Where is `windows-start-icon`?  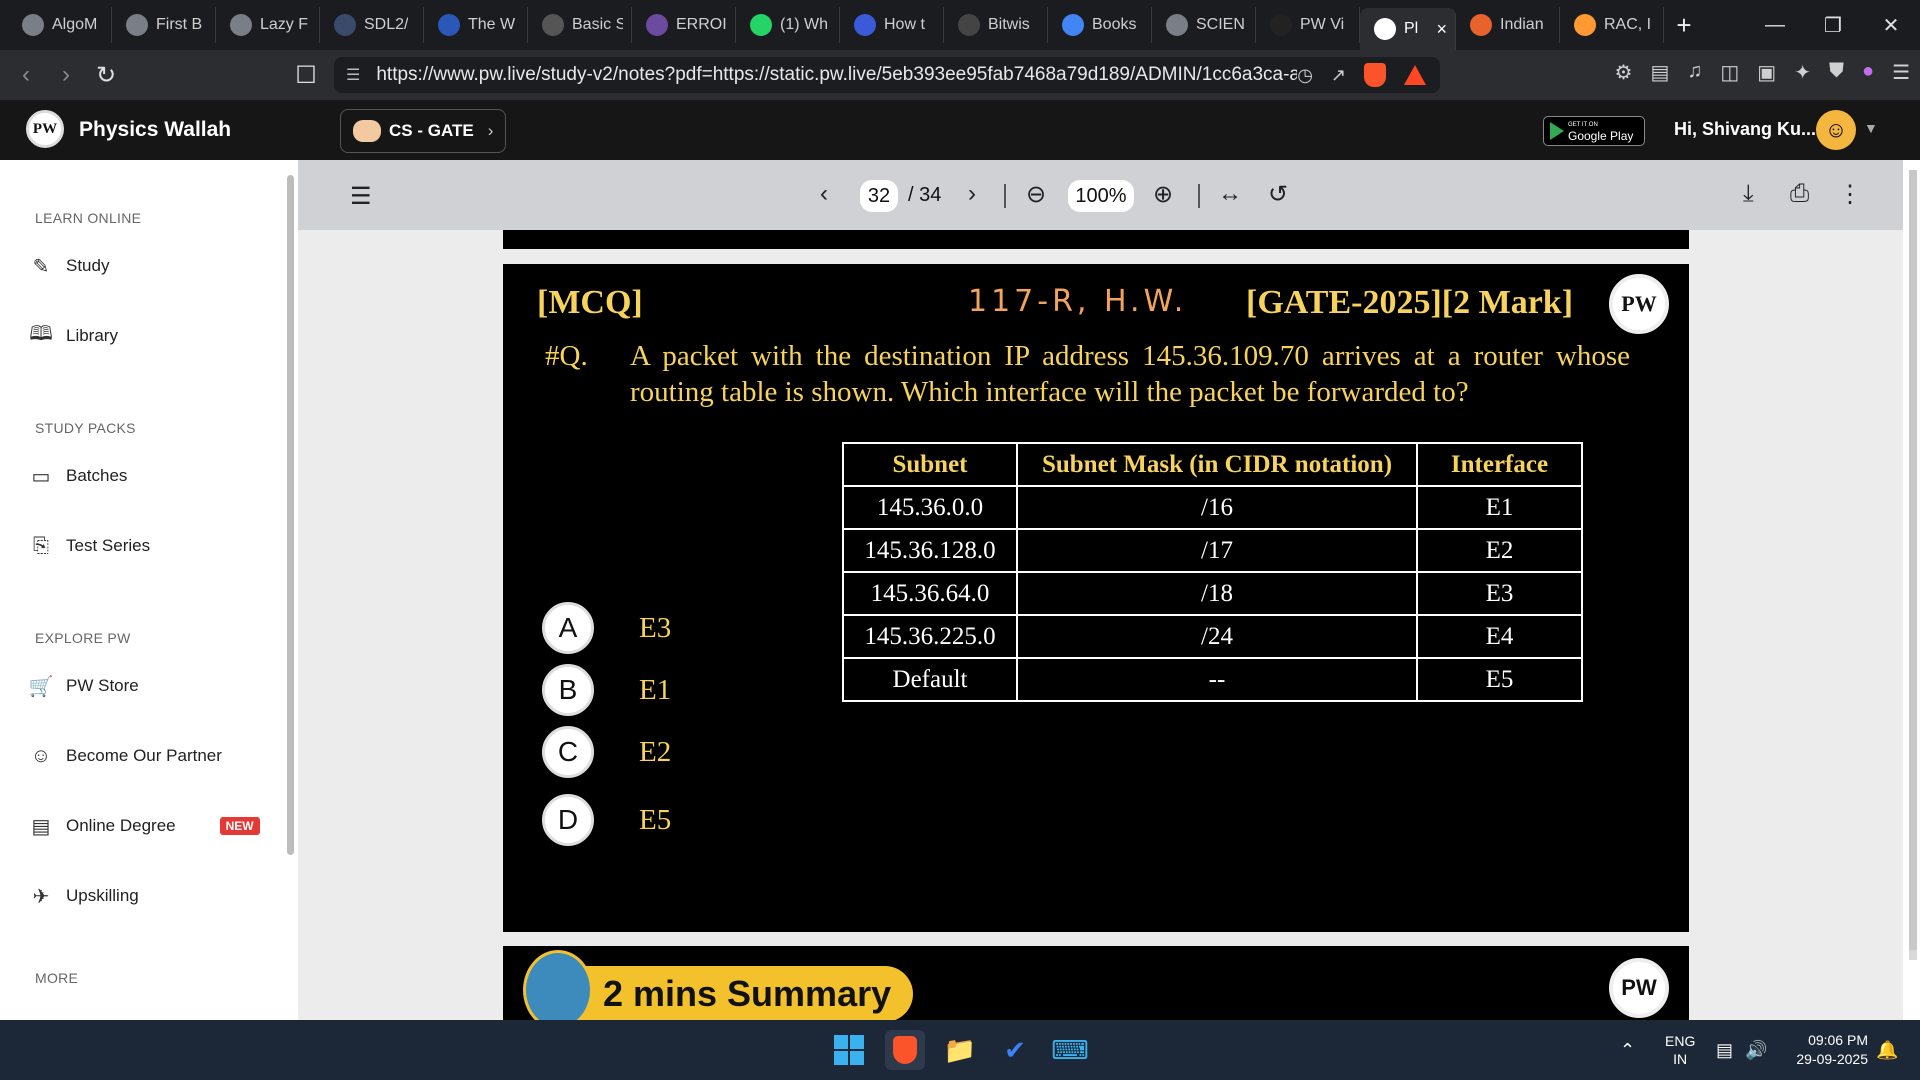 windows-start-icon is located at coordinates (849, 1050).